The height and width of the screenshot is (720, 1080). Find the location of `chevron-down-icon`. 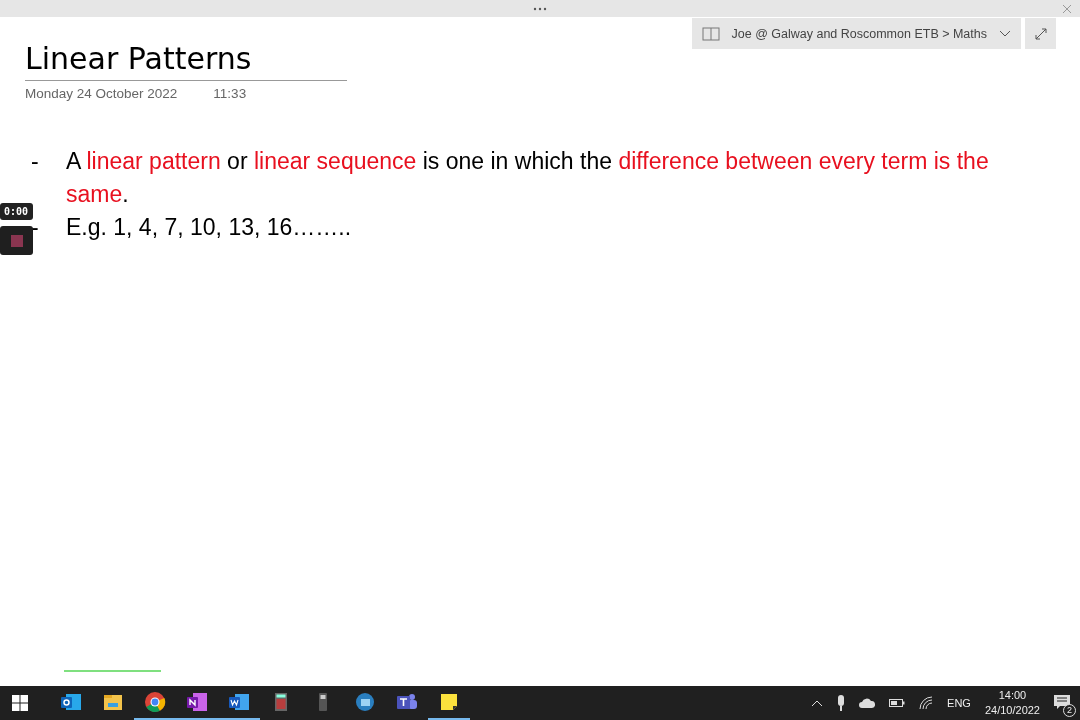

chevron-down-icon is located at coordinates (1005, 33).